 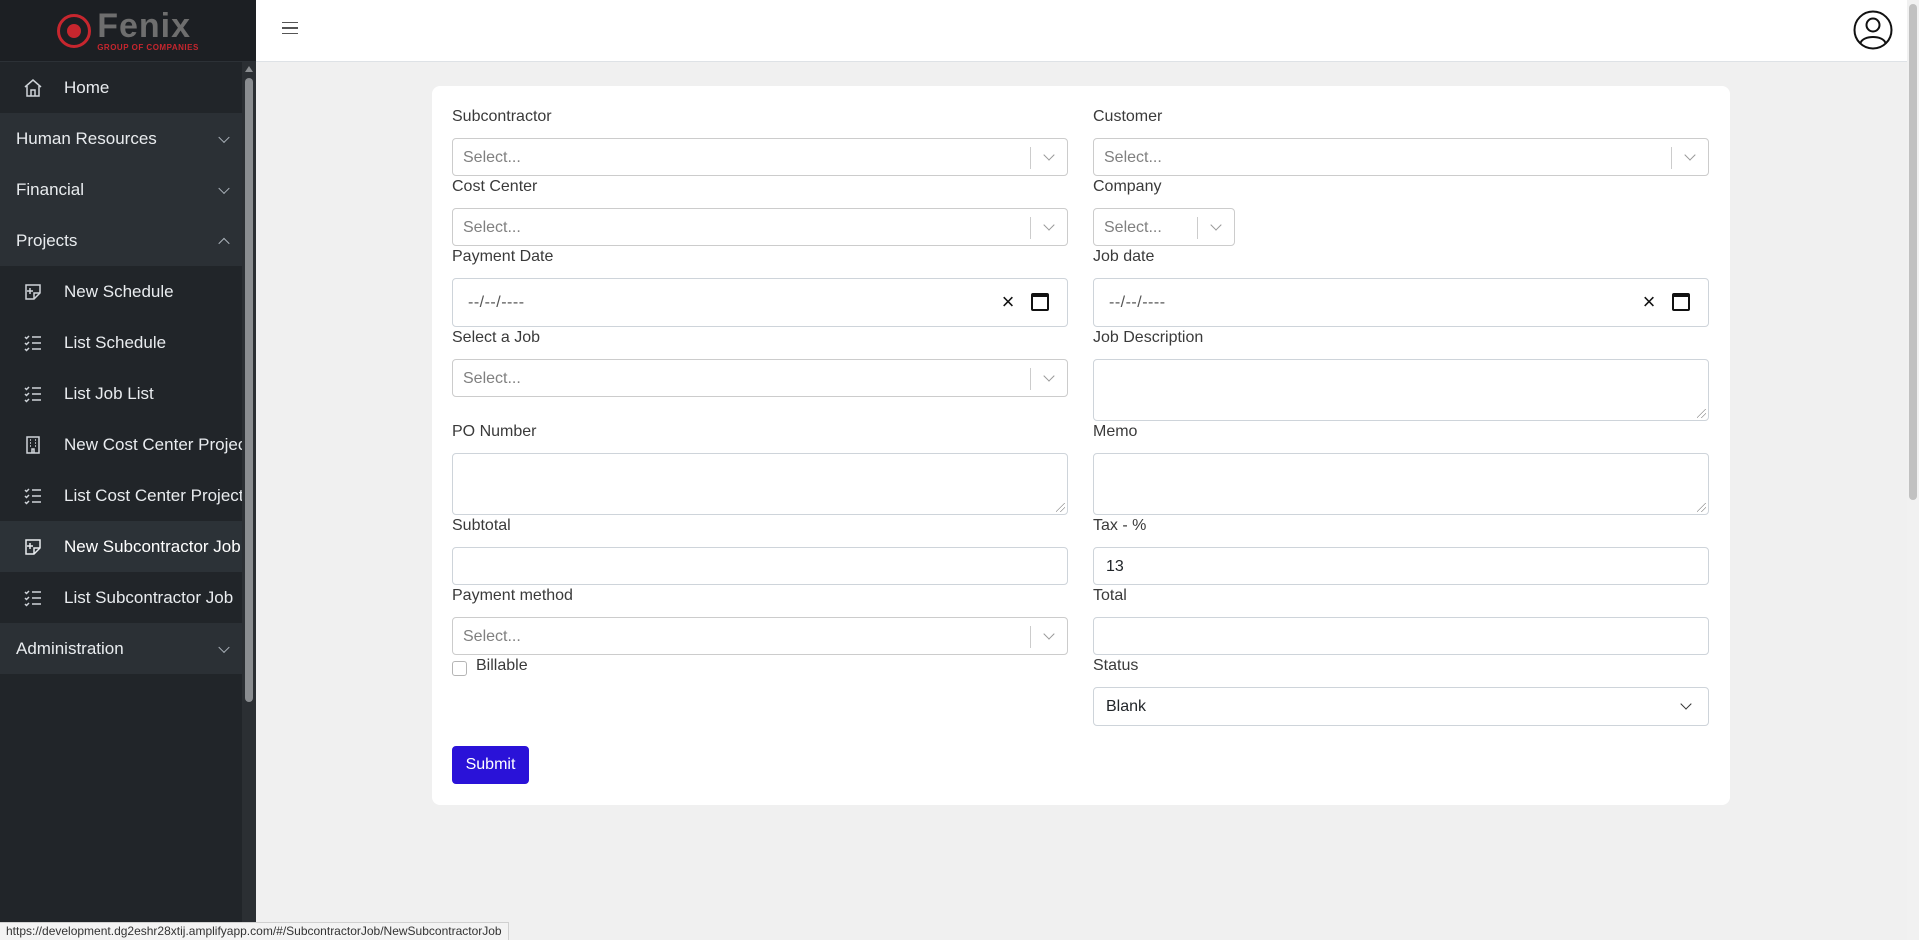 I want to click on chevron-up-icon, so click(x=224, y=243).